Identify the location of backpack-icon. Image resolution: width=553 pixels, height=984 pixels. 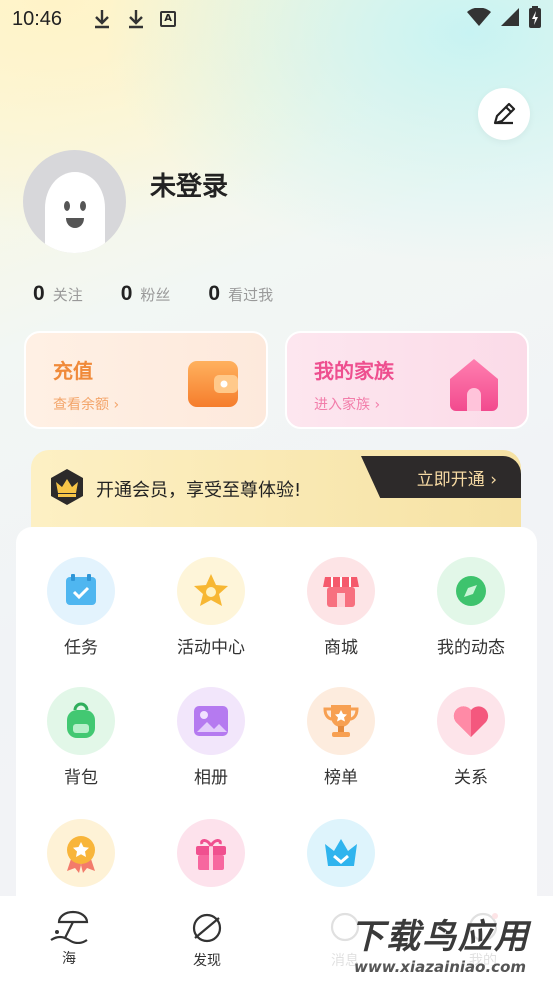
(81, 721).